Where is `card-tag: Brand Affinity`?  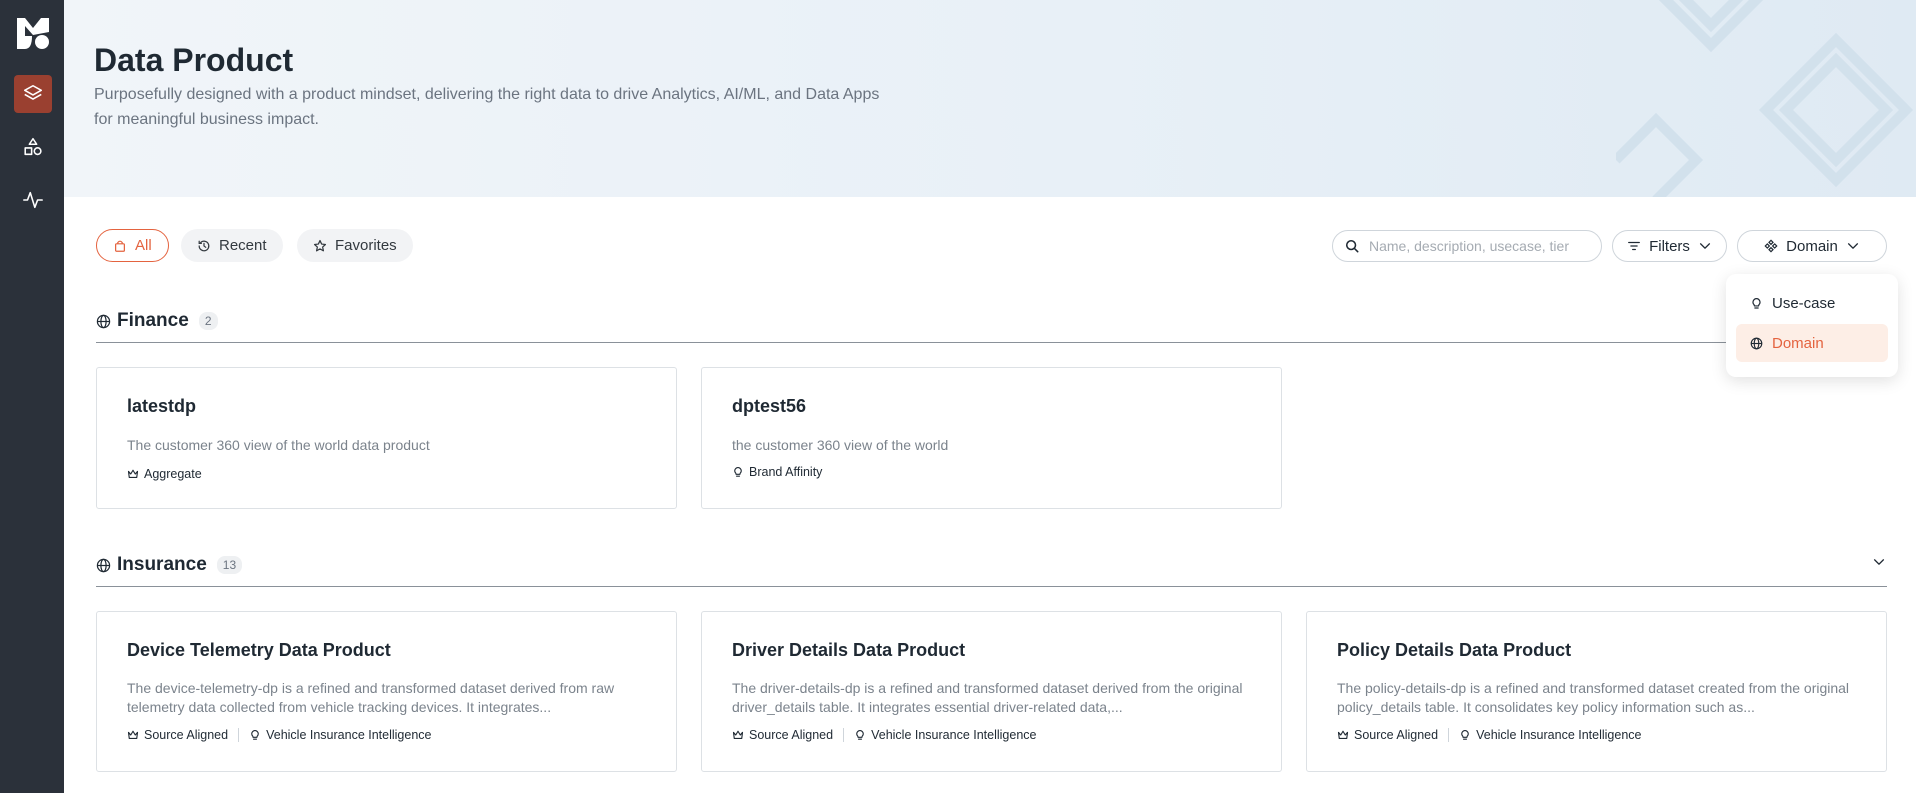 card-tag: Brand Affinity is located at coordinates (777, 472).